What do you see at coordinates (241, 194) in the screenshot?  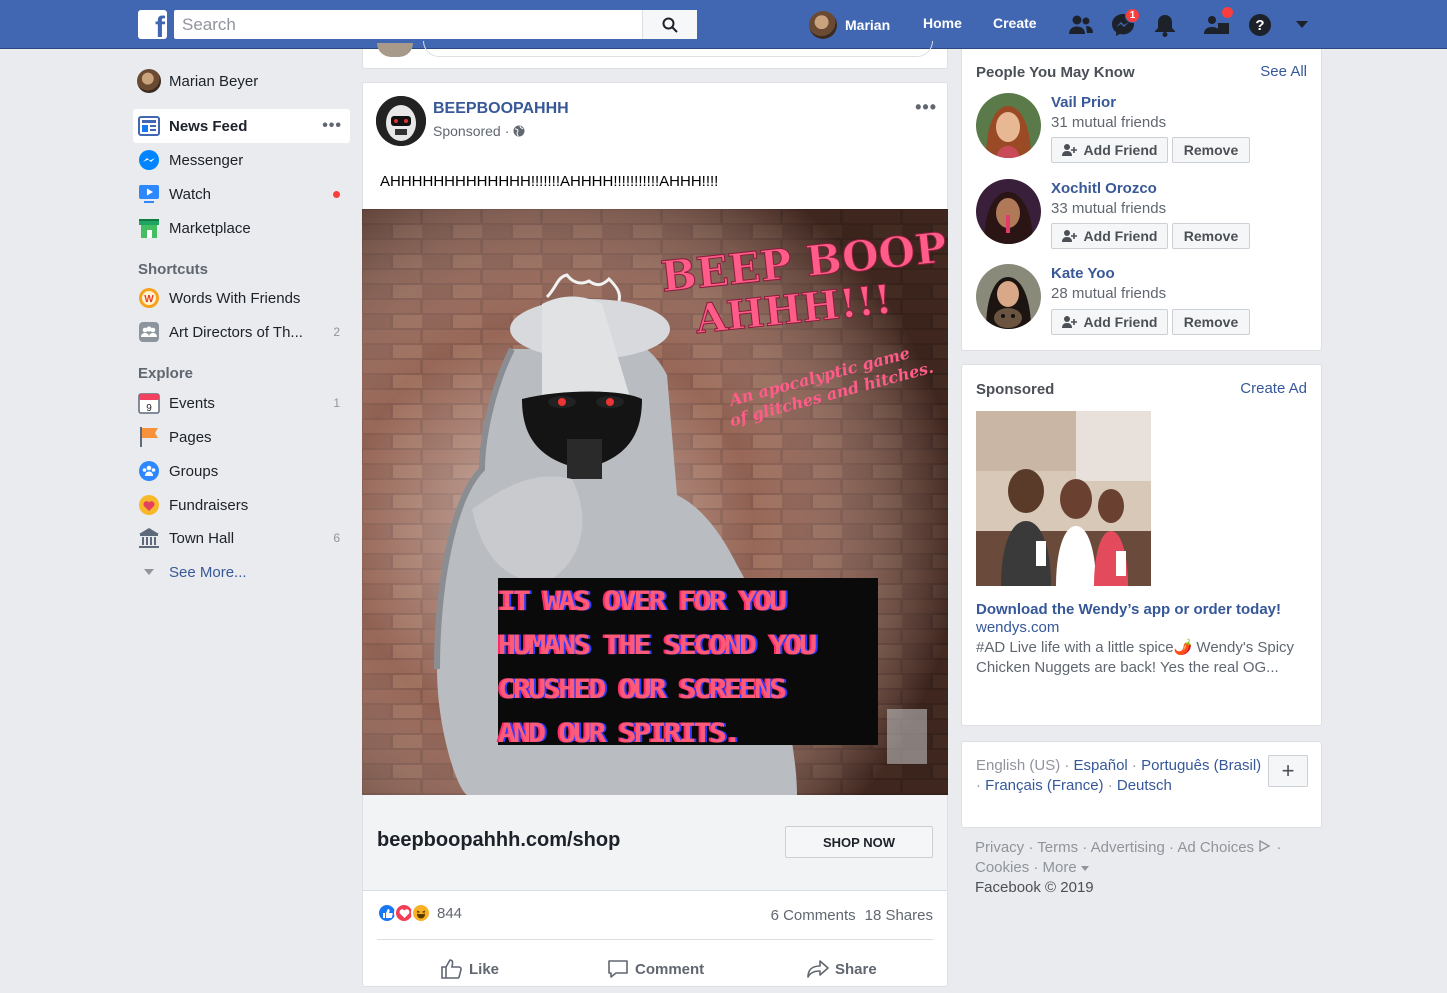 I see `sidebar-item-watch: Watch` at bounding box center [241, 194].